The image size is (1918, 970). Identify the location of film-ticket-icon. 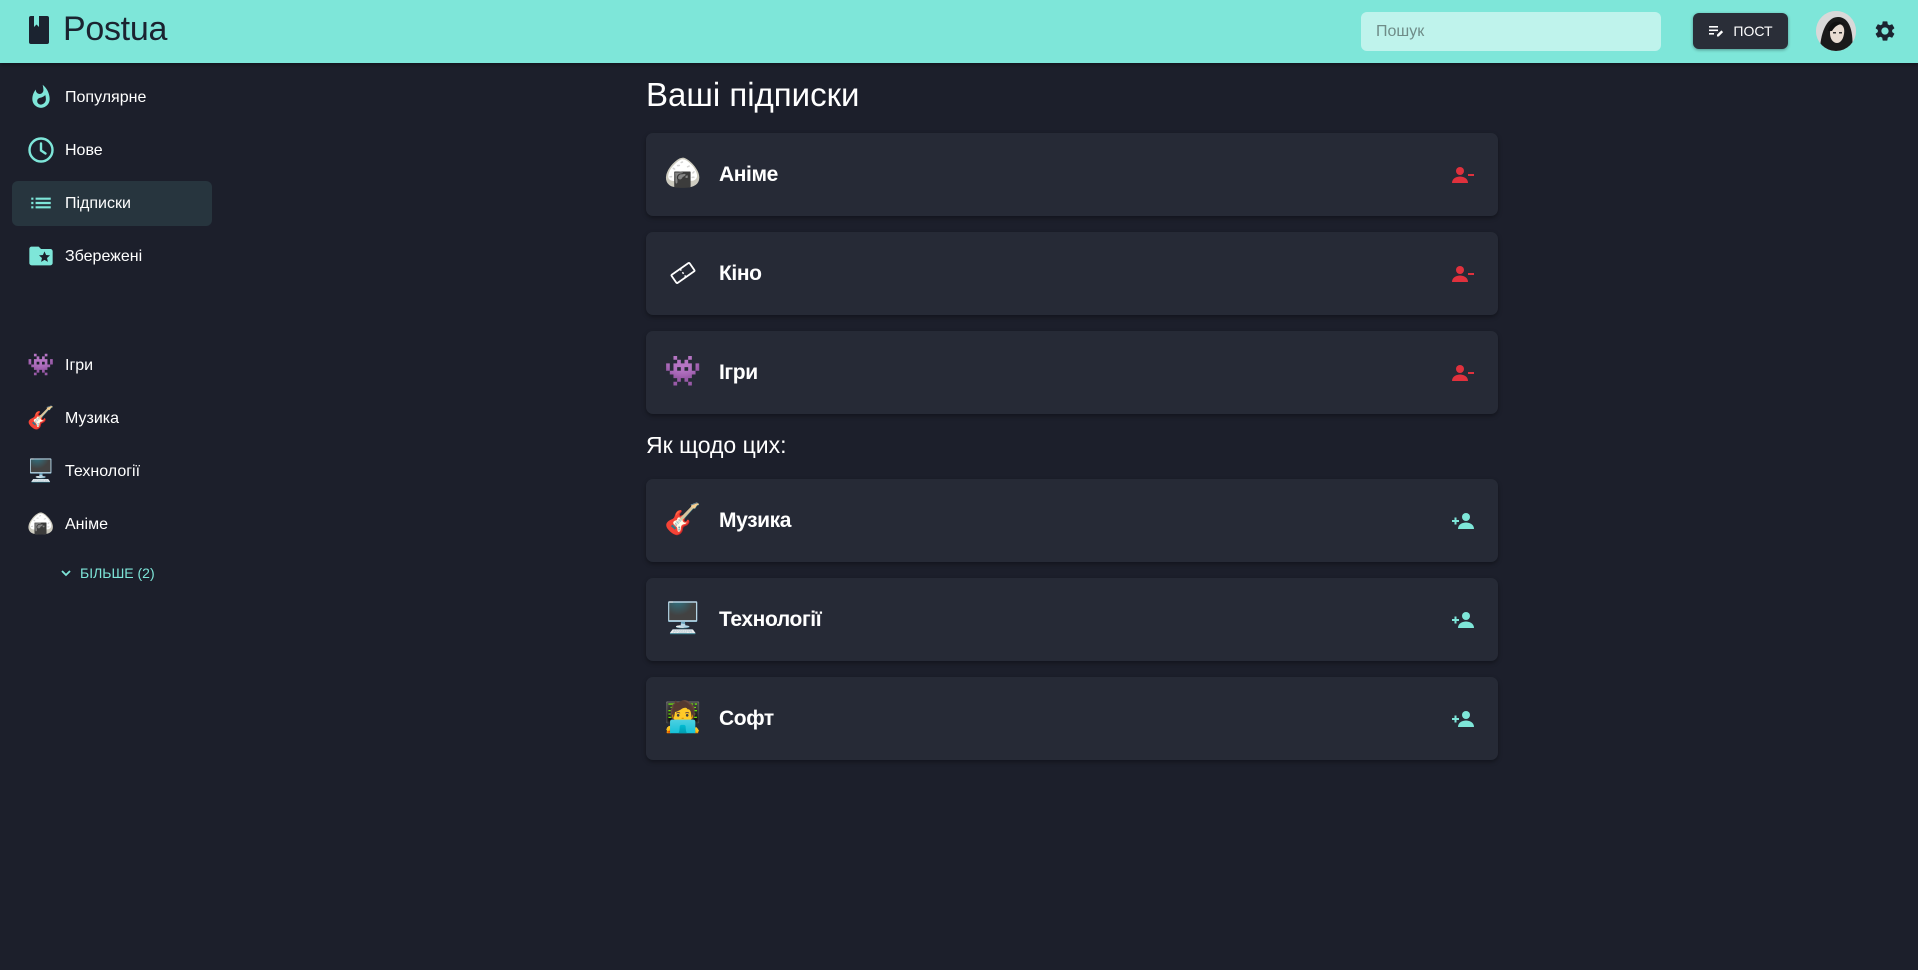
(683, 273).